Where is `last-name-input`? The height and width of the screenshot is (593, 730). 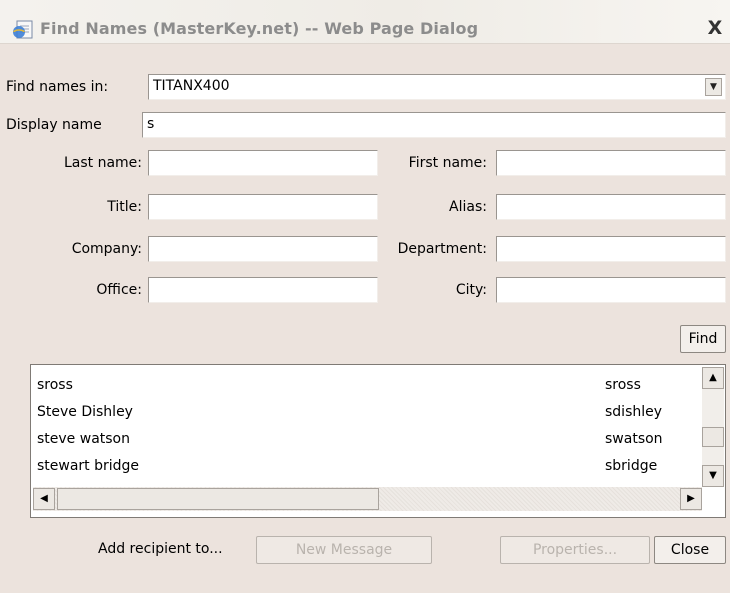
last-name-input is located at coordinates (263, 163).